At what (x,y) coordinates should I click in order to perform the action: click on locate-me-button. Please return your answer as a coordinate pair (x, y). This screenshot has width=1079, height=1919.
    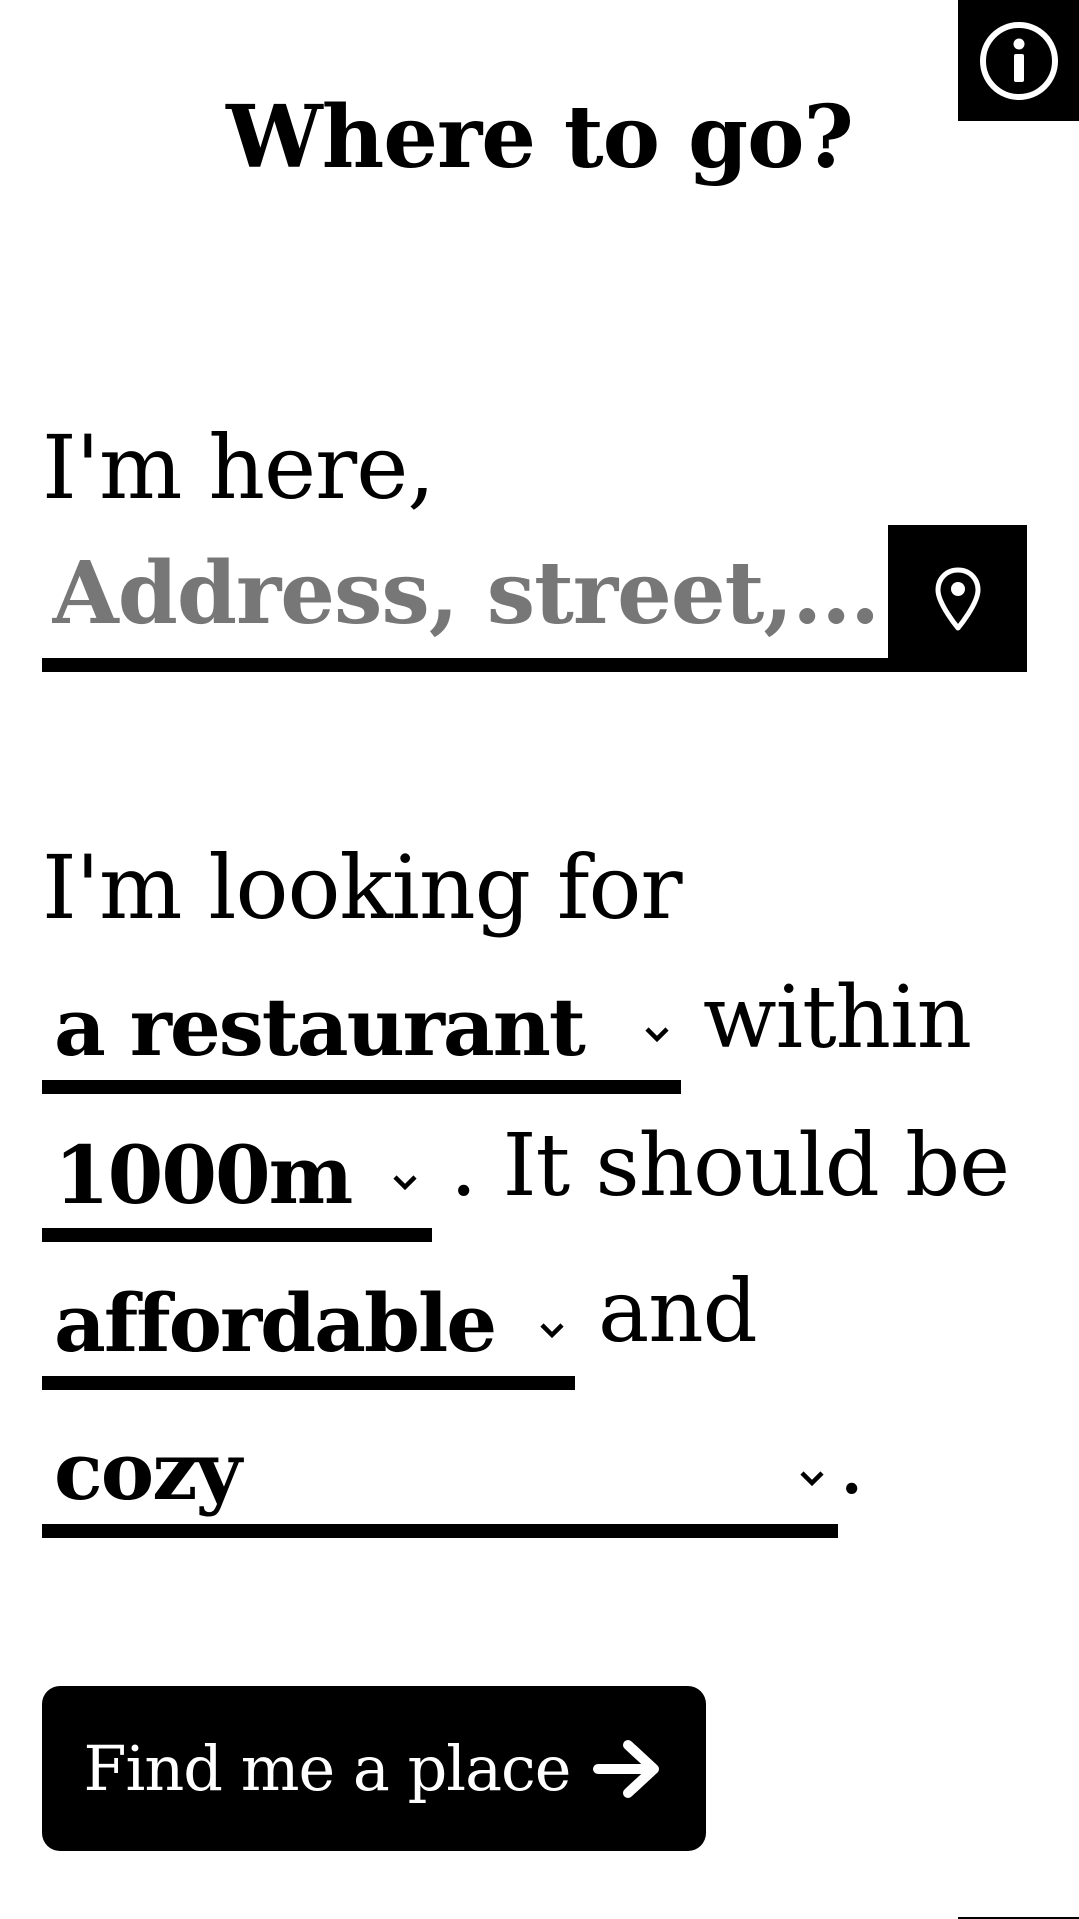
    Looking at the image, I should click on (957, 598).